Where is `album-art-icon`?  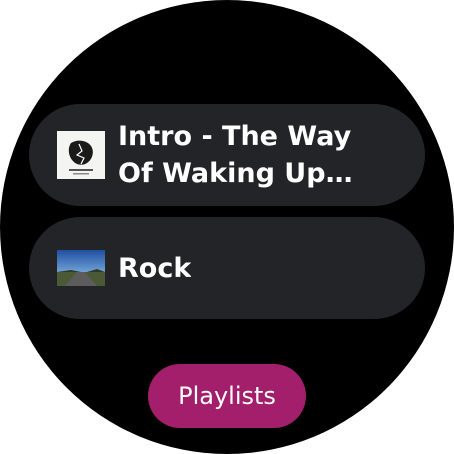
album-art-icon is located at coordinates (81, 155).